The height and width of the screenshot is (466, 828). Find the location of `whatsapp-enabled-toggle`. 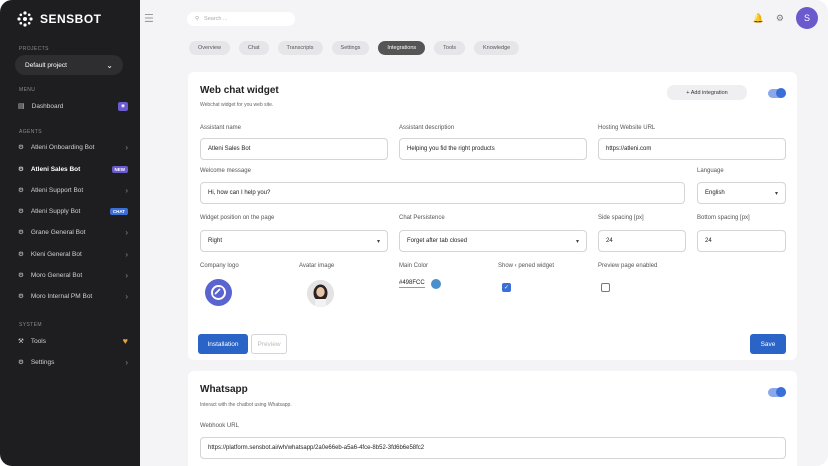

whatsapp-enabled-toggle is located at coordinates (777, 392).